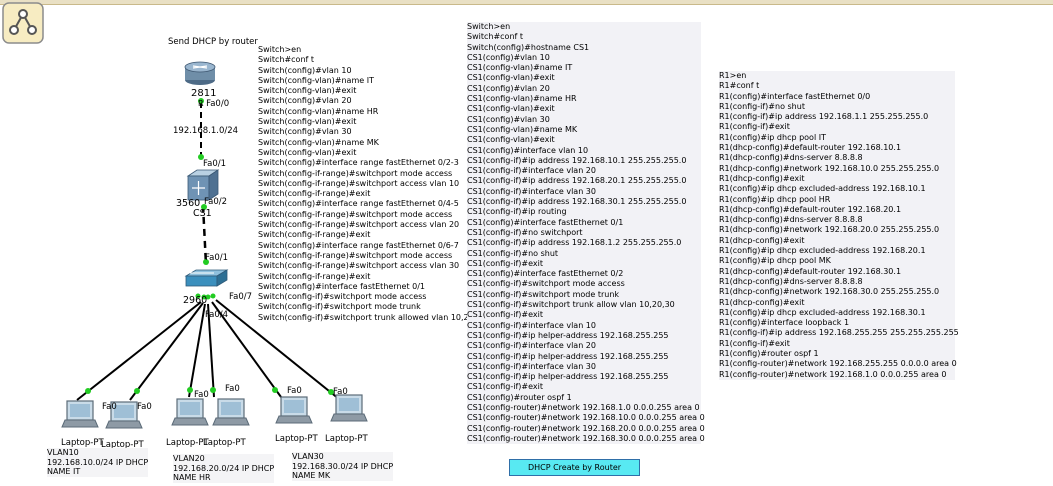 The height and width of the screenshot is (486, 1053). Describe the element at coordinates (733, 75) in the screenshot. I see `config-line: R1>en` at that location.